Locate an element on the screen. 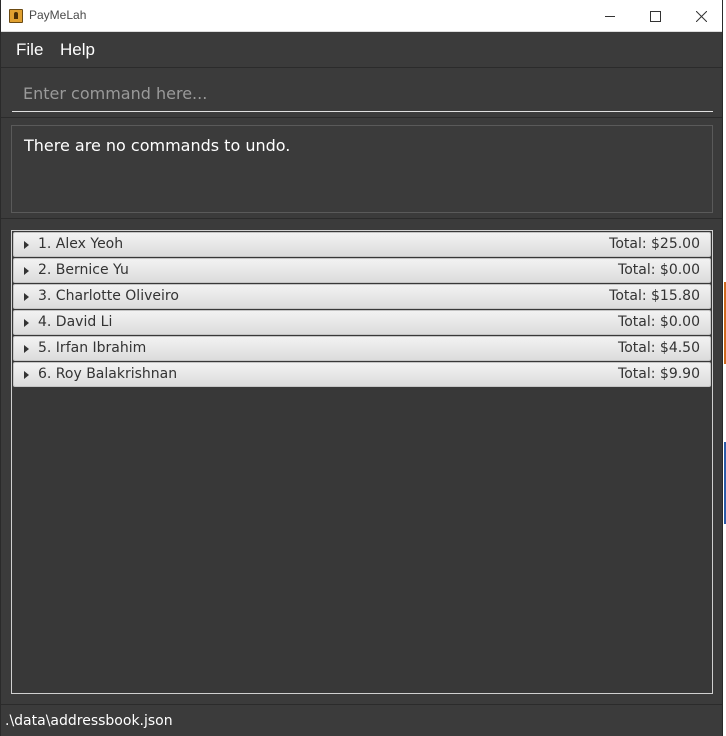 Image resolution: width=726 pixels, height=736 pixels. person-list-item: 5. Irfan Ibrahim Total: $4.50 is located at coordinates (362, 348).